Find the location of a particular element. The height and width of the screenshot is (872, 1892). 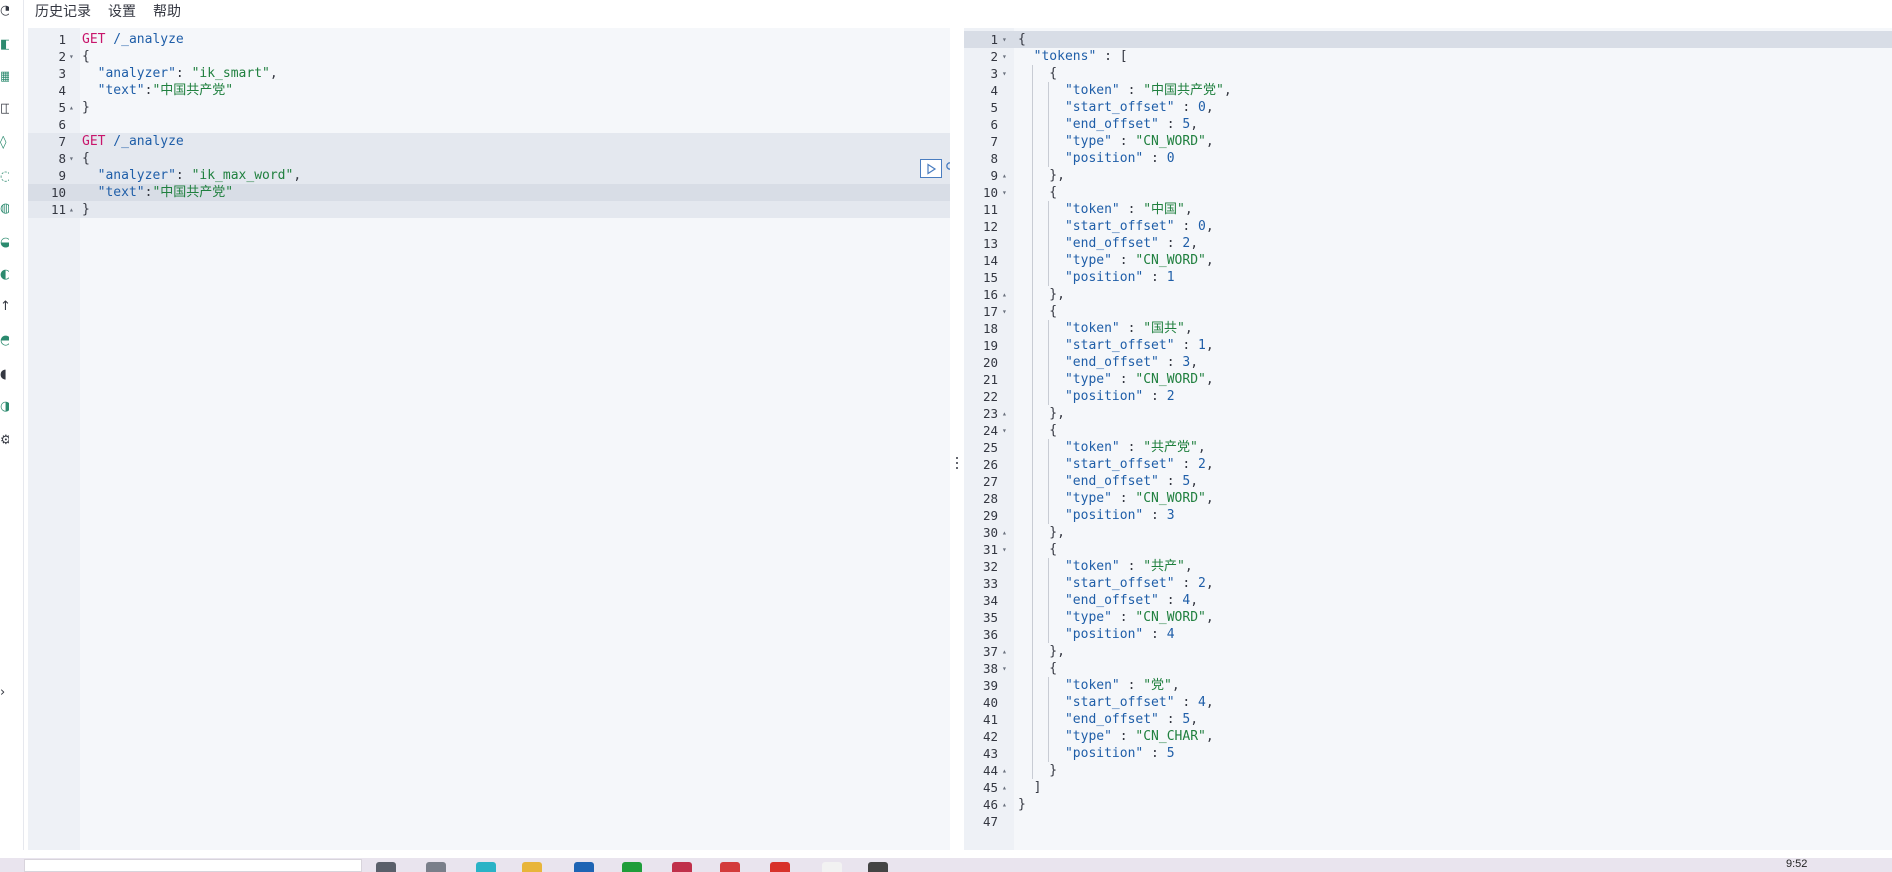

line-number: 42 is located at coordinates (990, 736).